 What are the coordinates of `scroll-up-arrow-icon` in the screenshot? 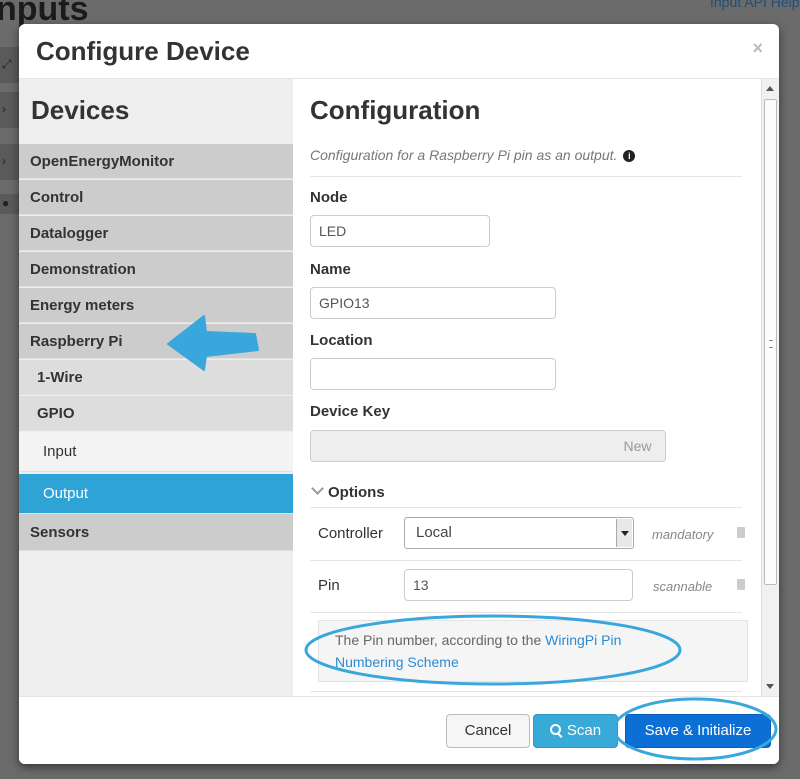 It's located at (770, 88).